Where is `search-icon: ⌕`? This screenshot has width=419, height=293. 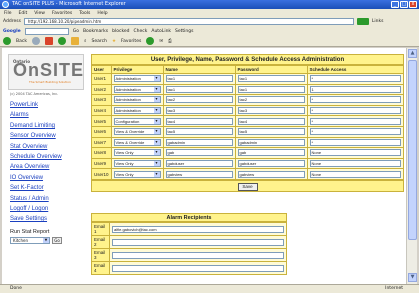
search-icon: ⌕ is located at coordinates (85, 41).